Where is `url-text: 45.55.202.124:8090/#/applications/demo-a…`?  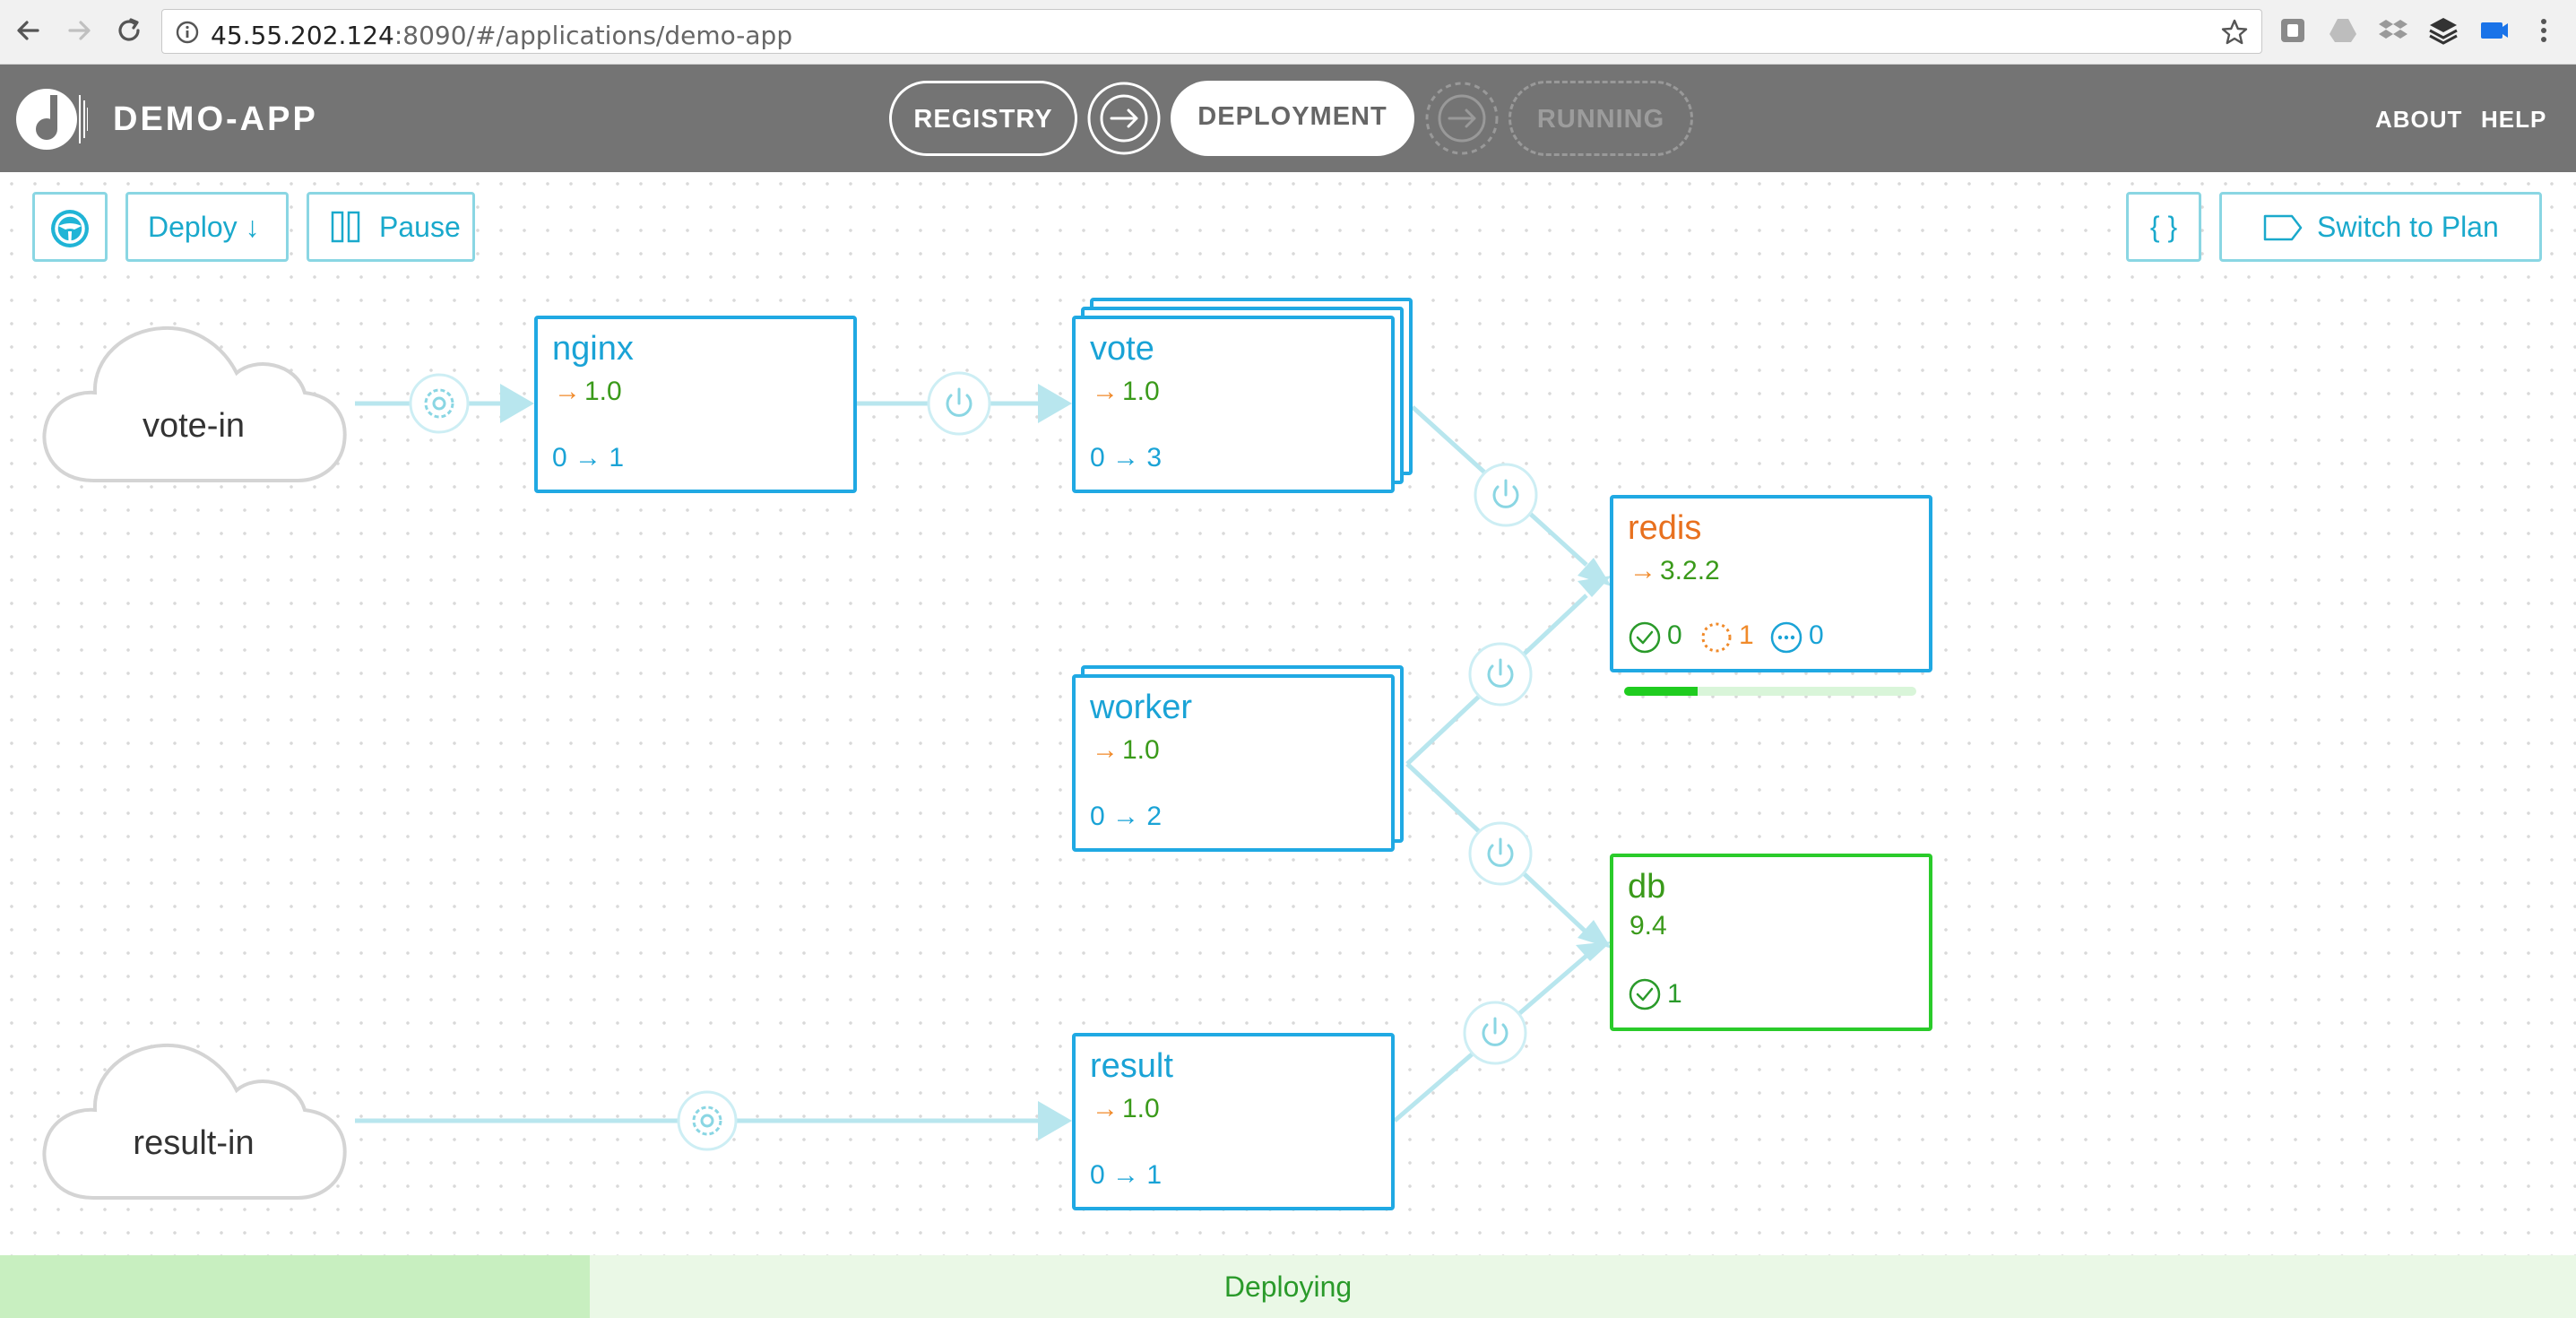
url-text: 45.55.202.124:8090/#/applications/demo-a… is located at coordinates (501, 36).